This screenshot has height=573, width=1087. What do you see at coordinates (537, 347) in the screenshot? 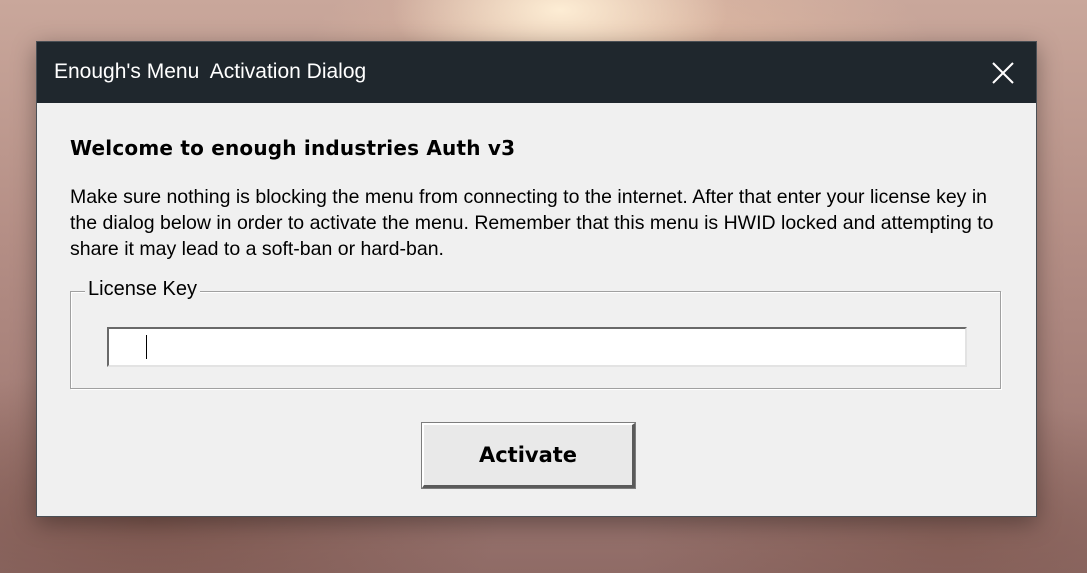
I see `license-key-input` at bounding box center [537, 347].